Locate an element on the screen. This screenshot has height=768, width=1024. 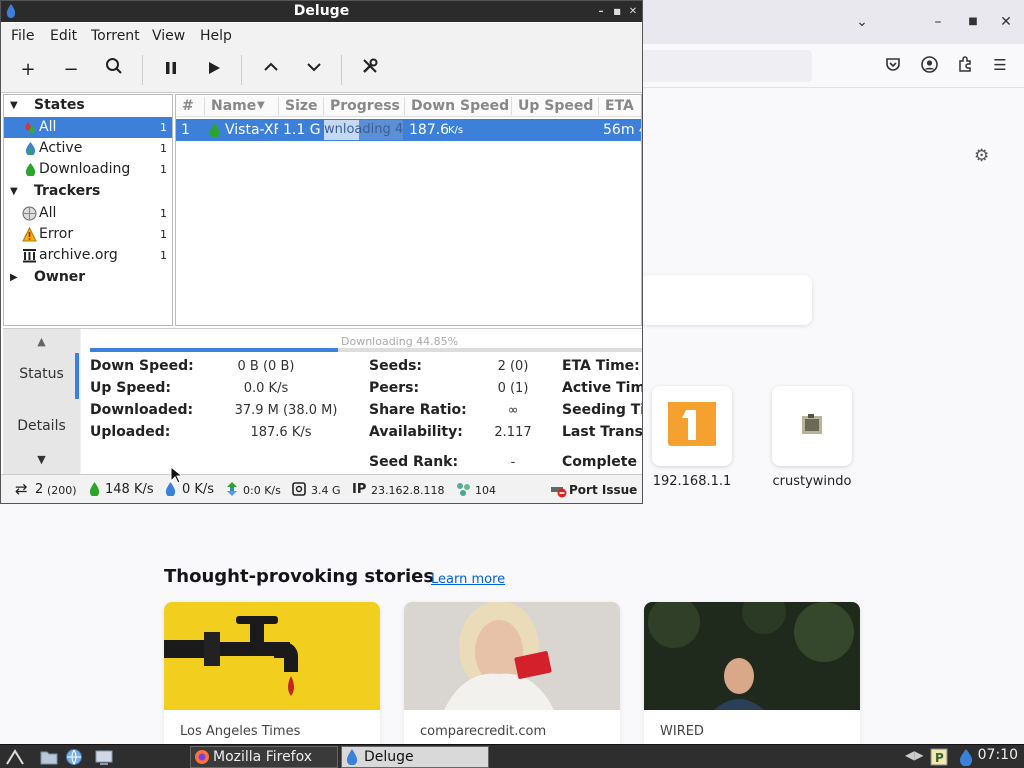
menu-help: Help is located at coordinates (216, 36).